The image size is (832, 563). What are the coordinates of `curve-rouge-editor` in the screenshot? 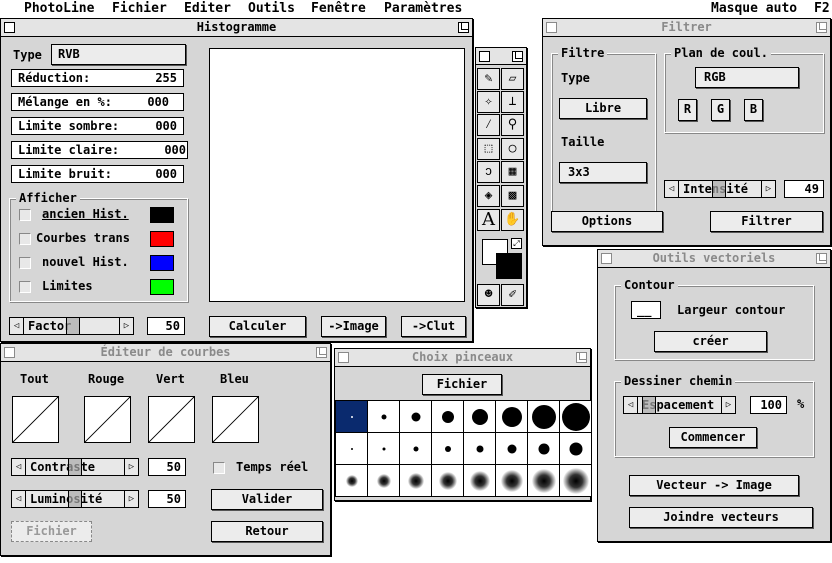 It's located at (107, 419).